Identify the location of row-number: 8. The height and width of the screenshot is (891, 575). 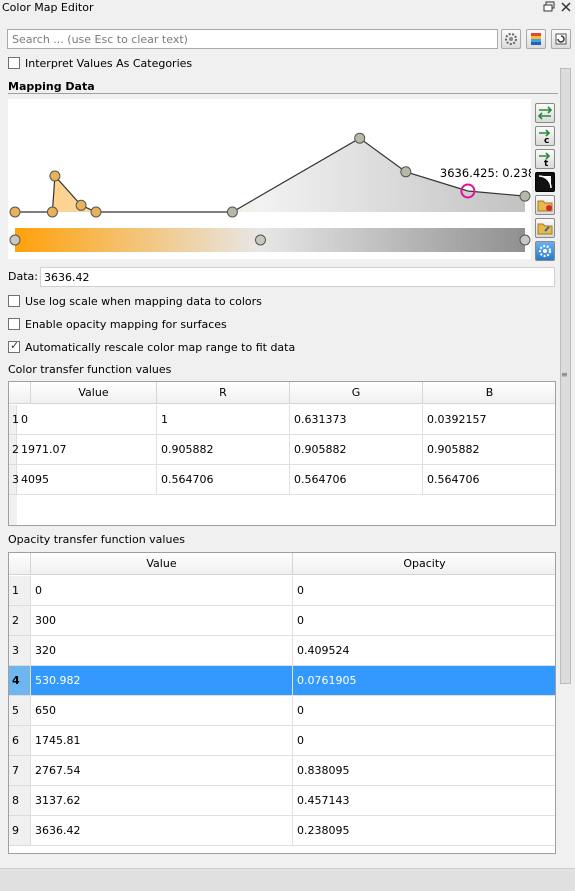
(20, 801).